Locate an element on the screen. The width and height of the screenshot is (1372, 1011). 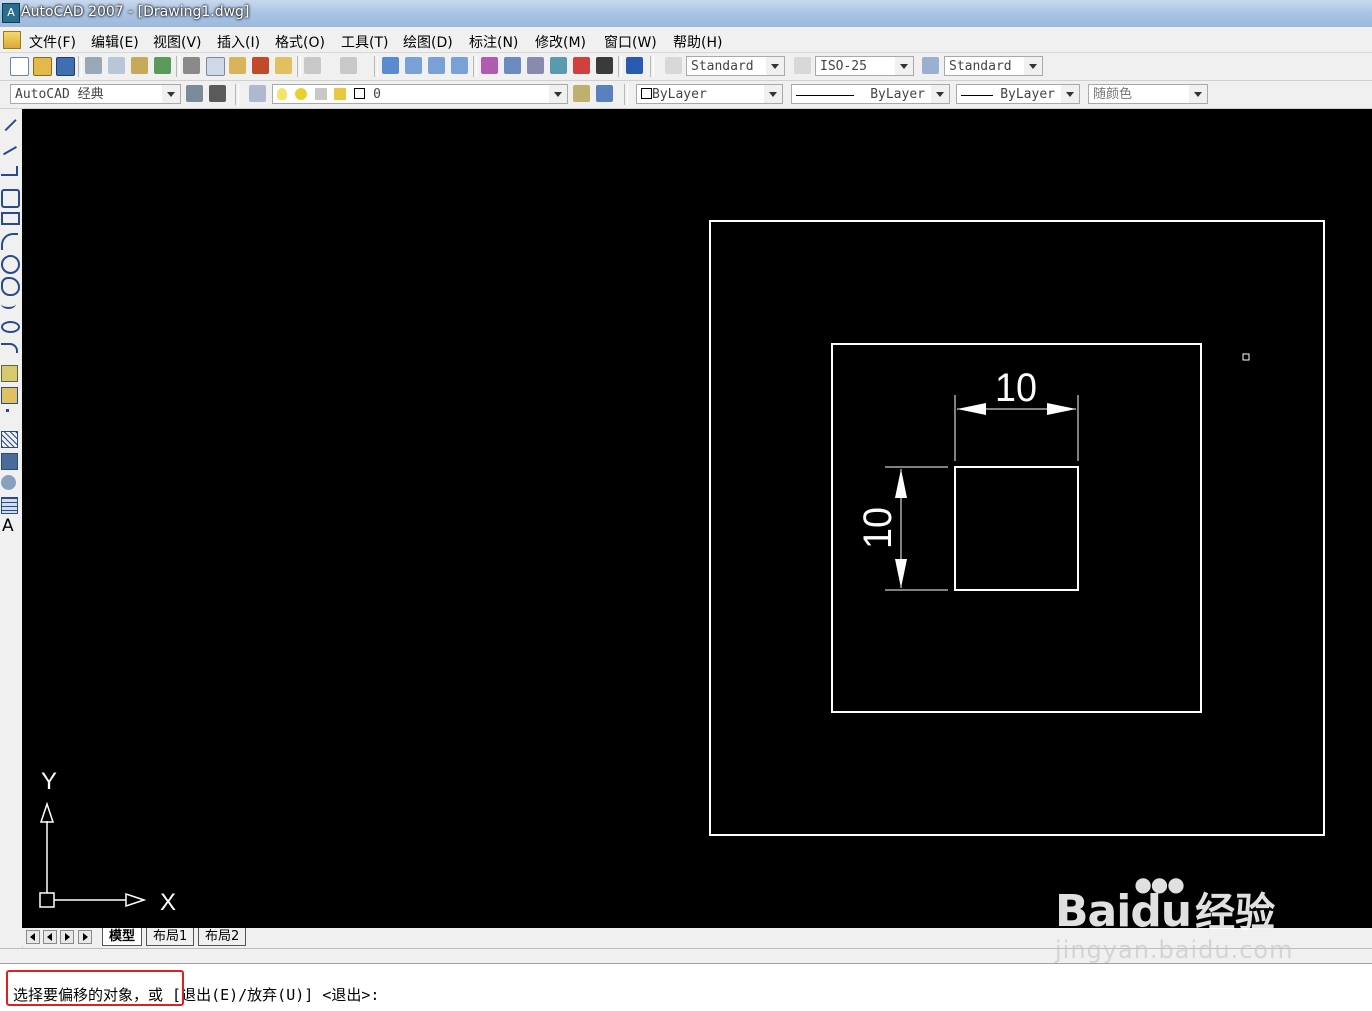
pan-icon is located at coordinates (390, 65).